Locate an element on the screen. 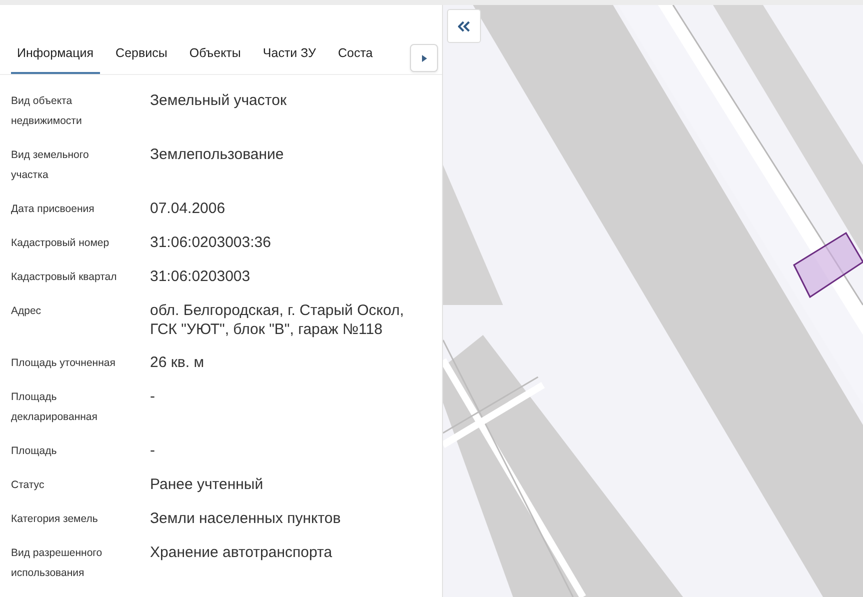 The image size is (863, 597). double-chevron-left-icon is located at coordinates (464, 26).